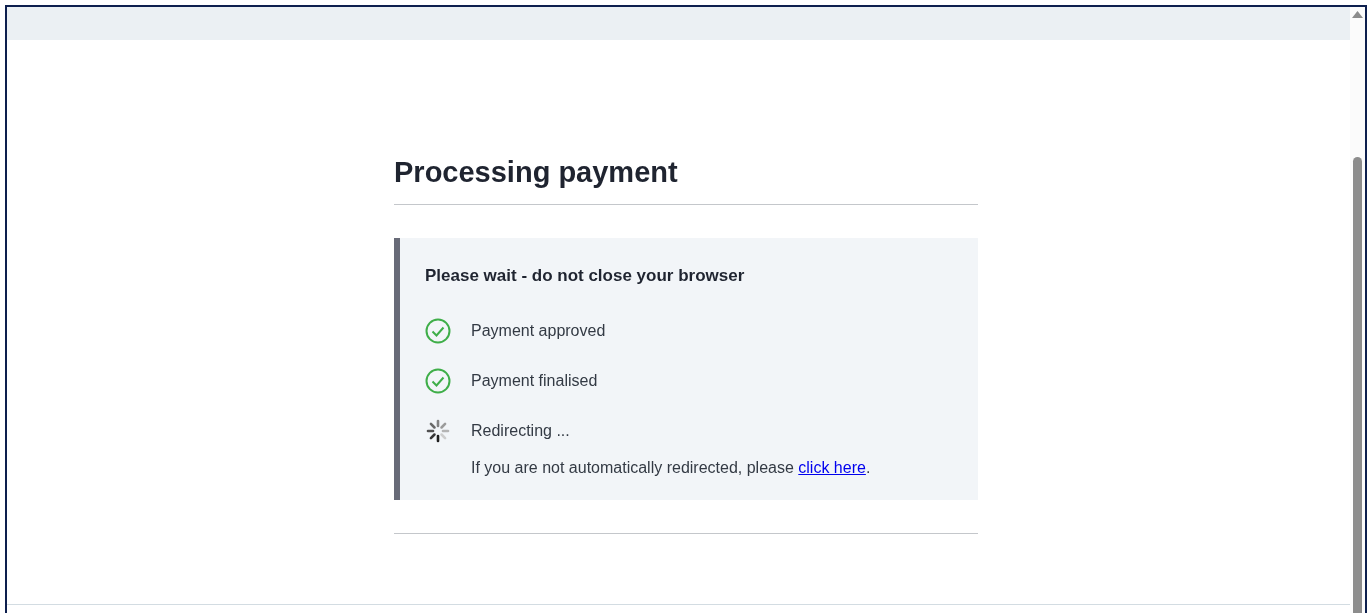 The width and height of the screenshot is (1372, 613). Describe the element at coordinates (538, 331) in the screenshot. I see `step-label: Payment approved` at that location.